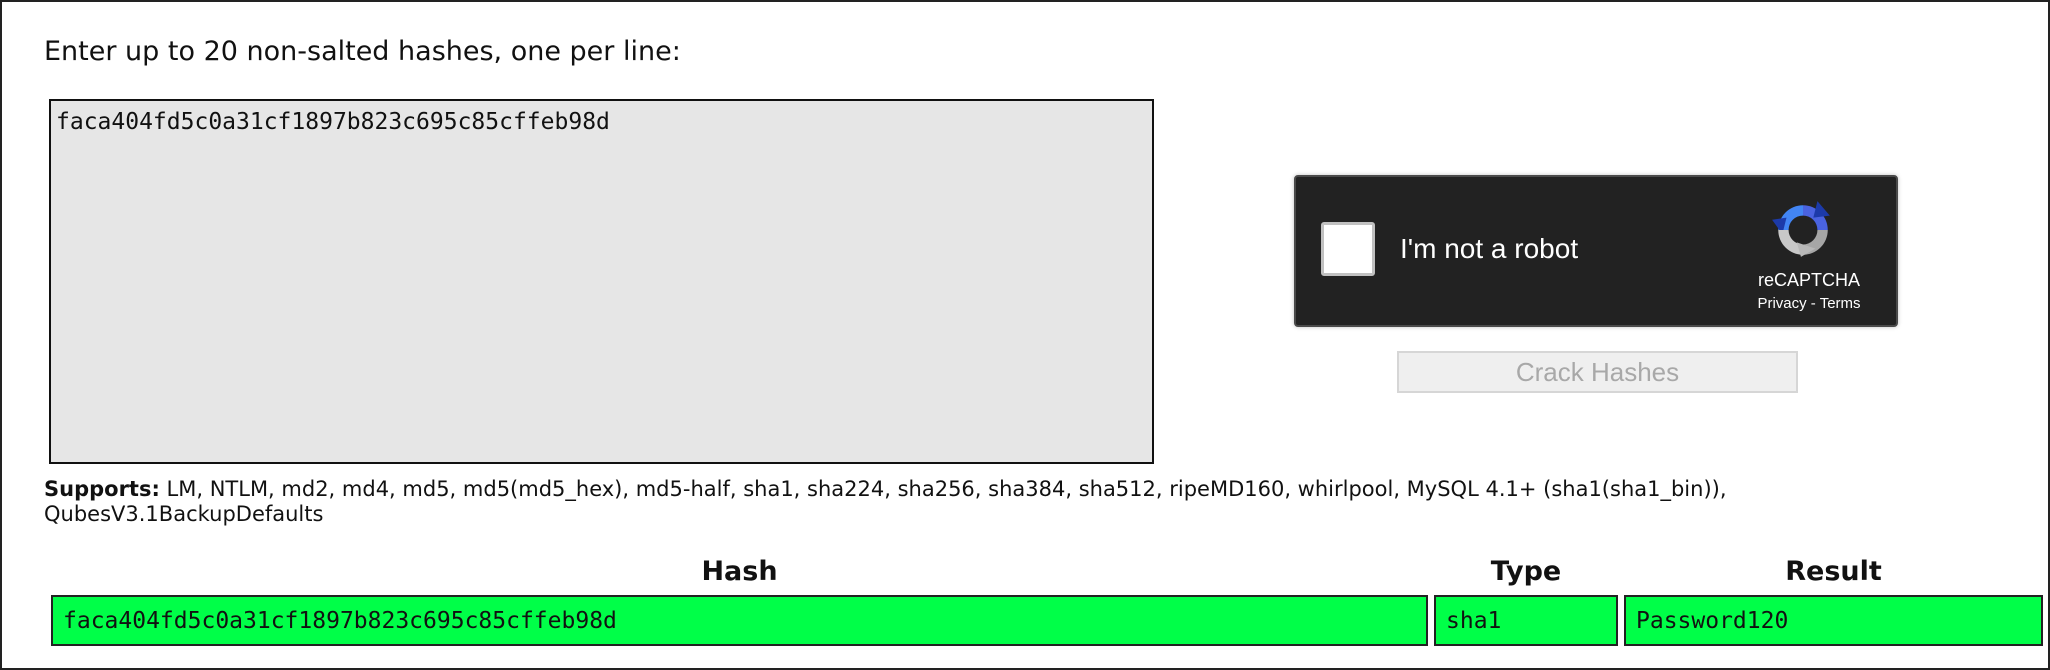 The height and width of the screenshot is (670, 2050). Describe the element at coordinates (1840, 303) in the screenshot. I see `terms-link: Terms` at that location.